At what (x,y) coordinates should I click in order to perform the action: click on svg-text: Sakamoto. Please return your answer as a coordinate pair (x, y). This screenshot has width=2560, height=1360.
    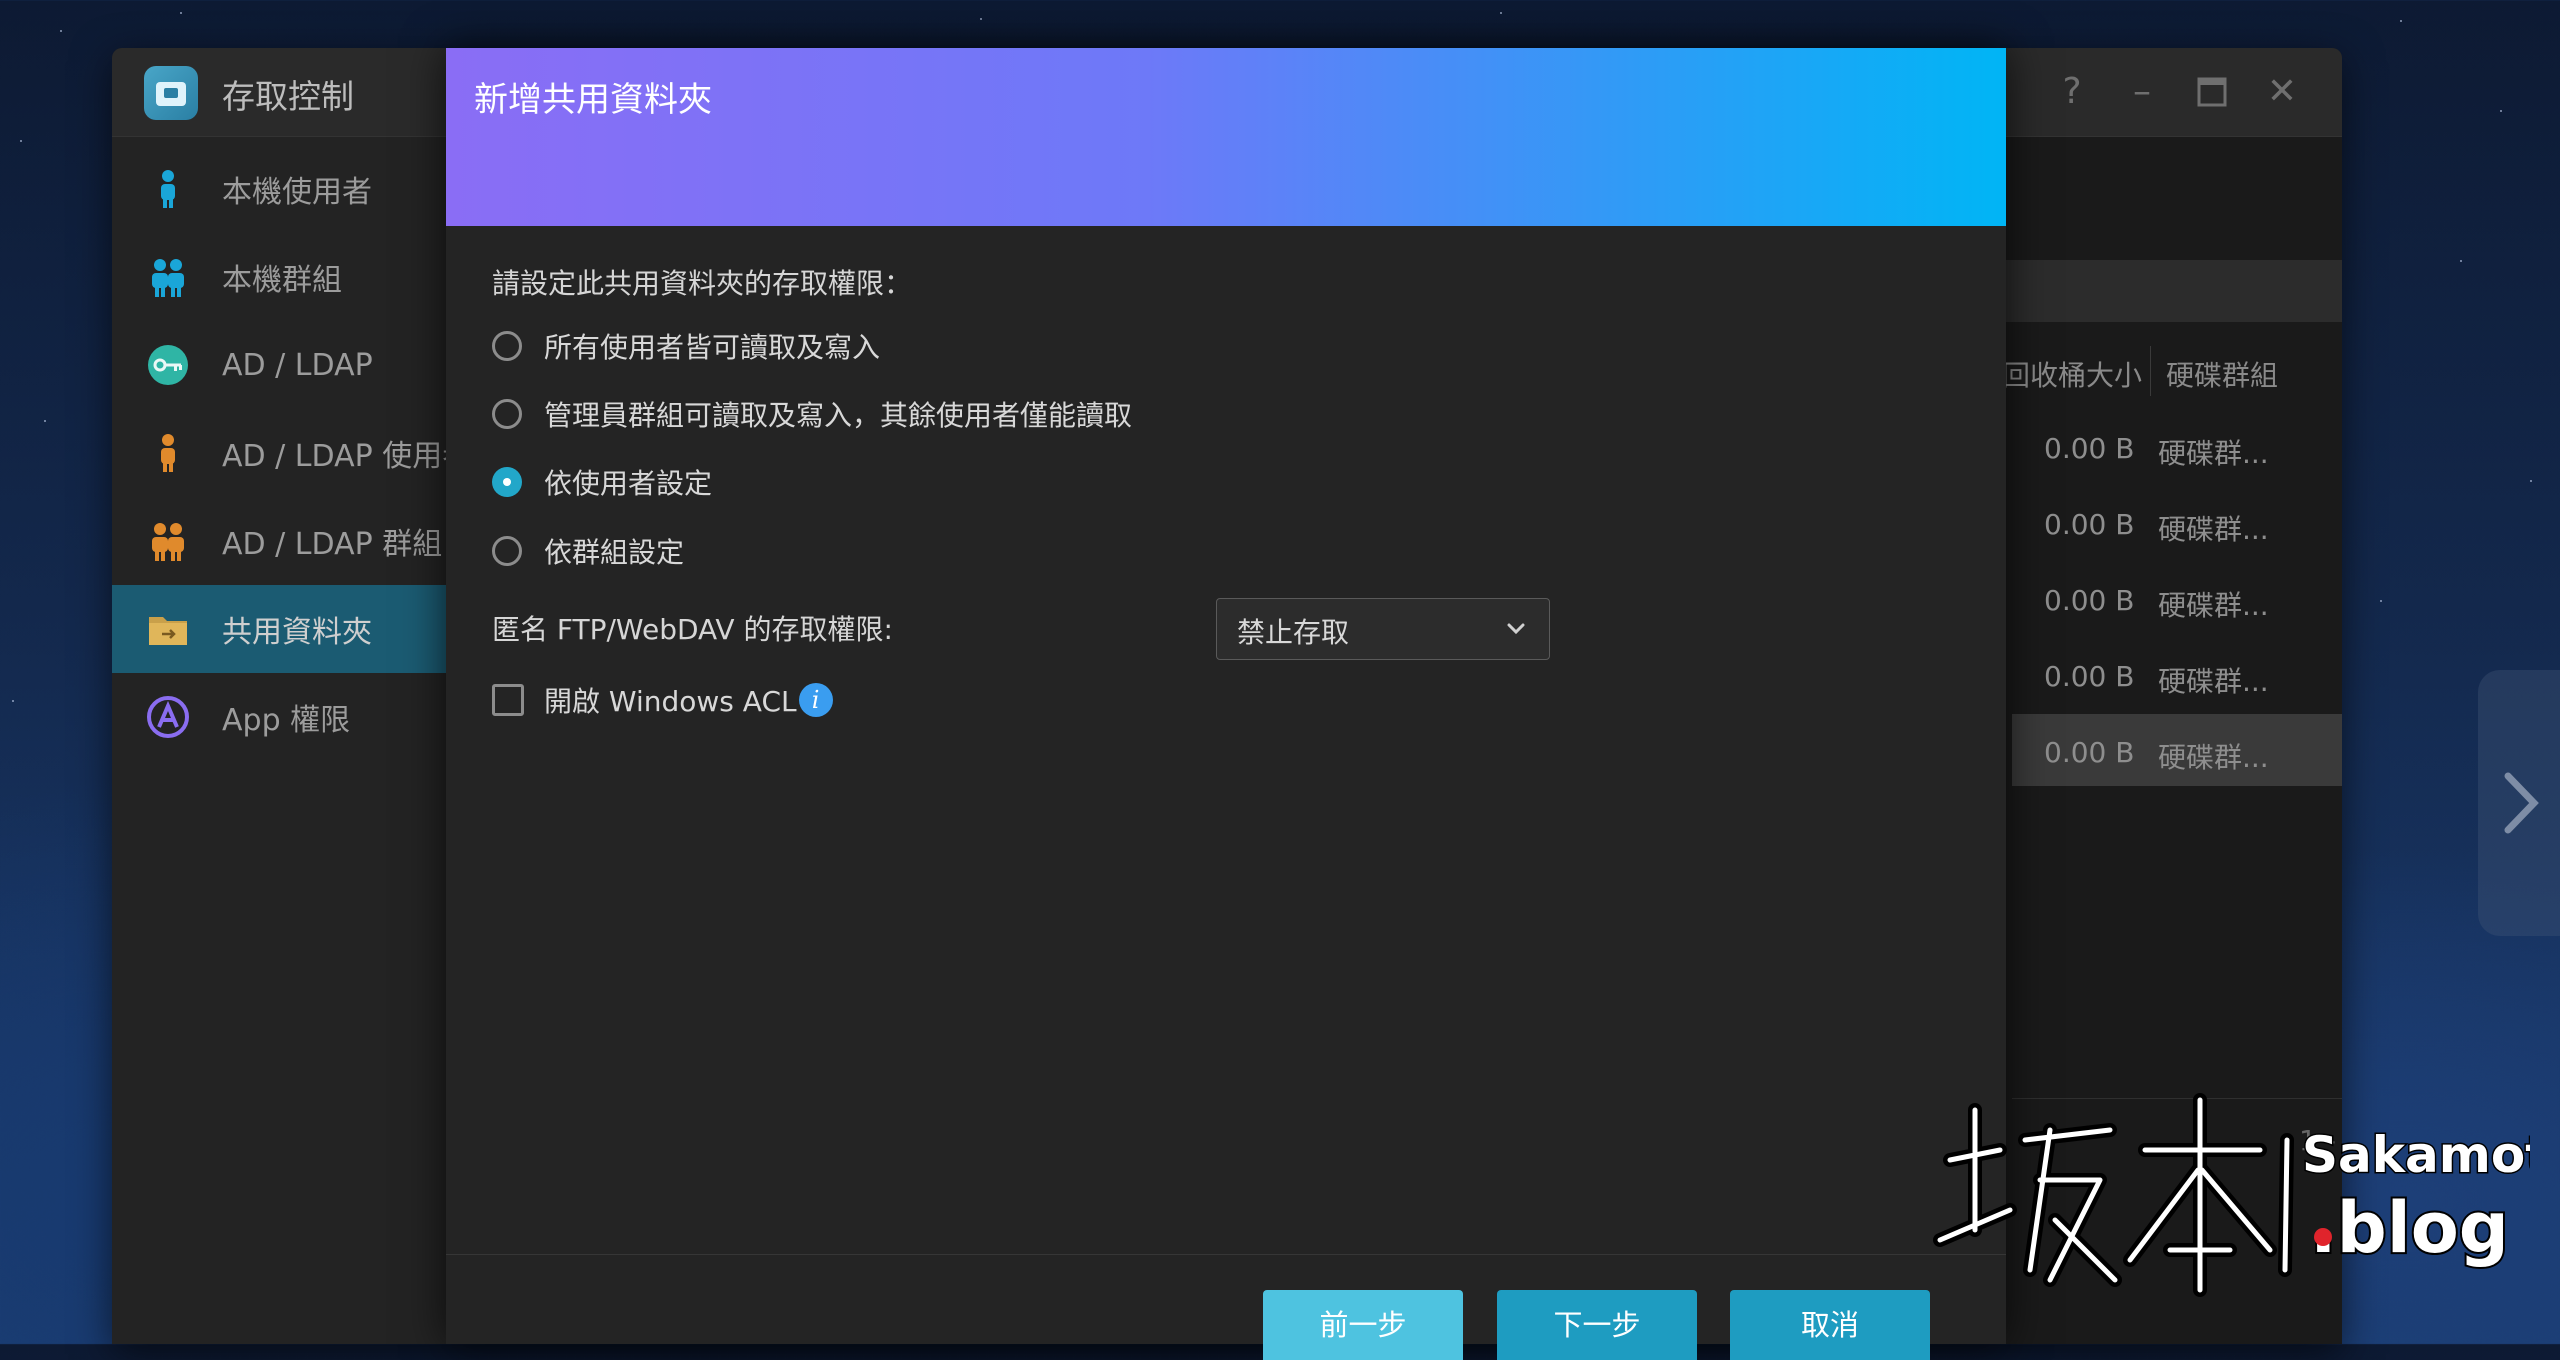
    Looking at the image, I should click on (2416, 1155).